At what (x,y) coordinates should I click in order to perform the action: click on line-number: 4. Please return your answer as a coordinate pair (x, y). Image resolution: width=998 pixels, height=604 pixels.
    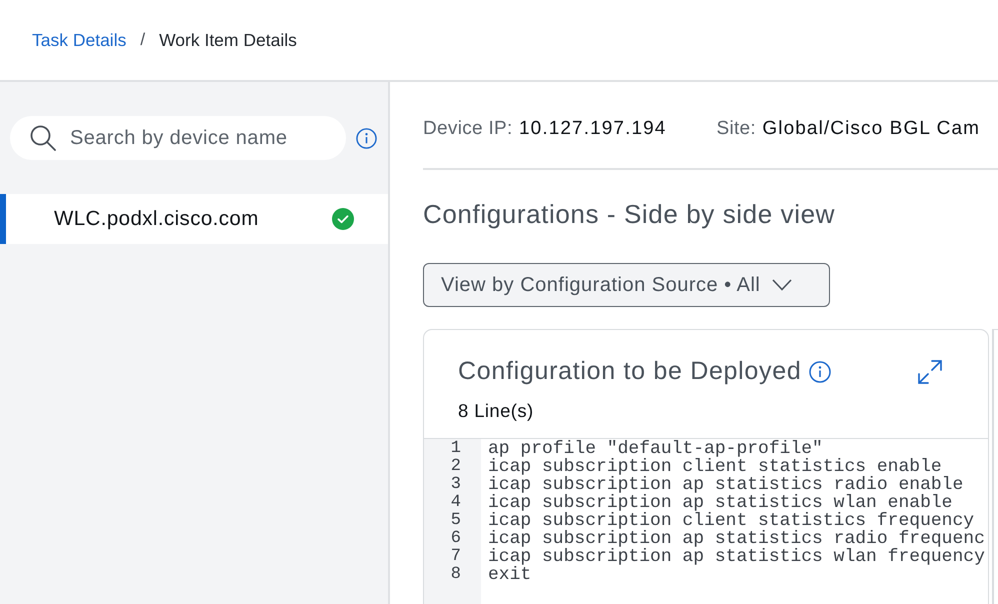
    Looking at the image, I should click on (456, 503).